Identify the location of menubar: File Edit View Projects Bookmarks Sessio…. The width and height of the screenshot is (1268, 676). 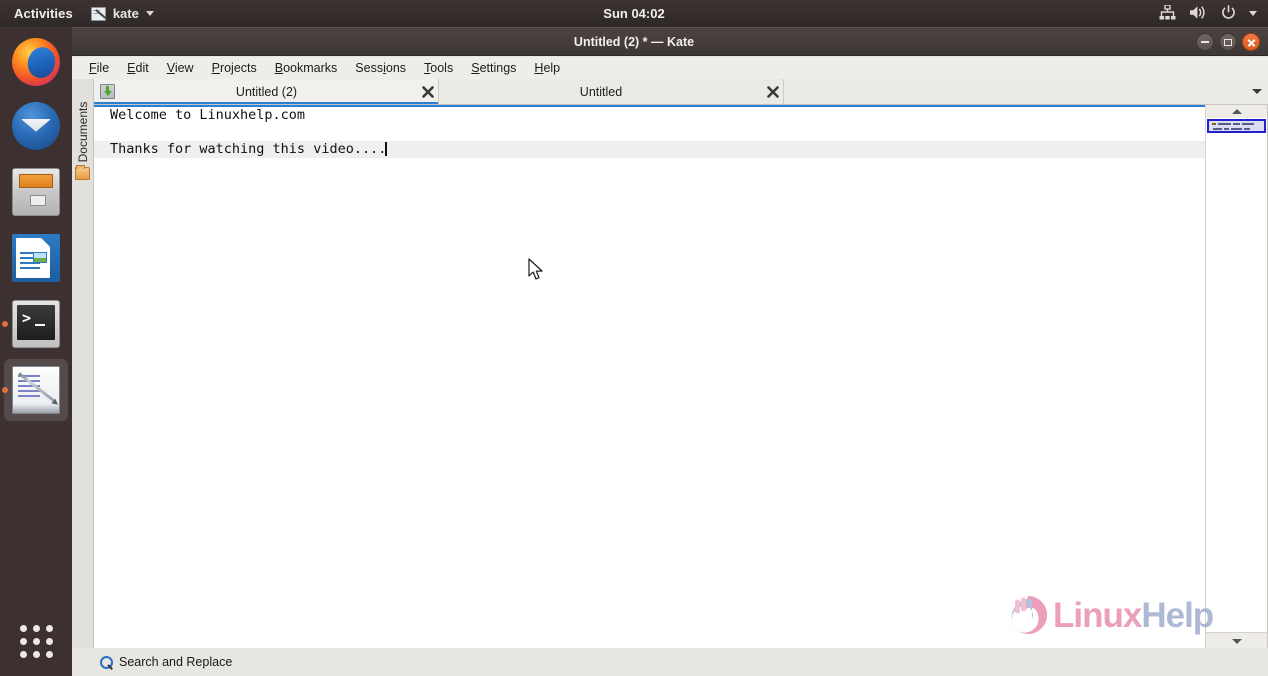
(670, 68).